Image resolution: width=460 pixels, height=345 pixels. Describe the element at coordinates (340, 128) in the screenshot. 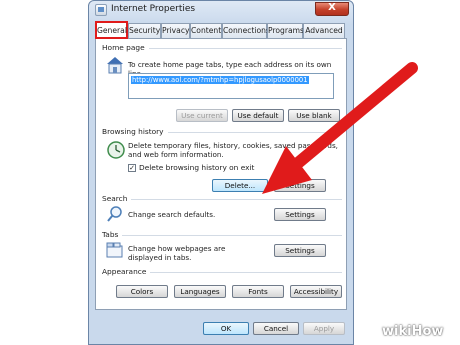

I see `red-arrow-annotation` at that location.